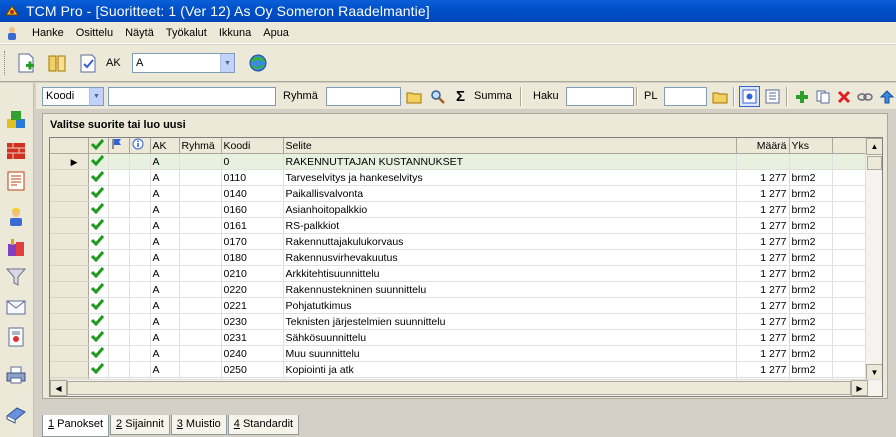 The width and height of the screenshot is (896, 437). I want to click on cell-yks, so click(811, 161).